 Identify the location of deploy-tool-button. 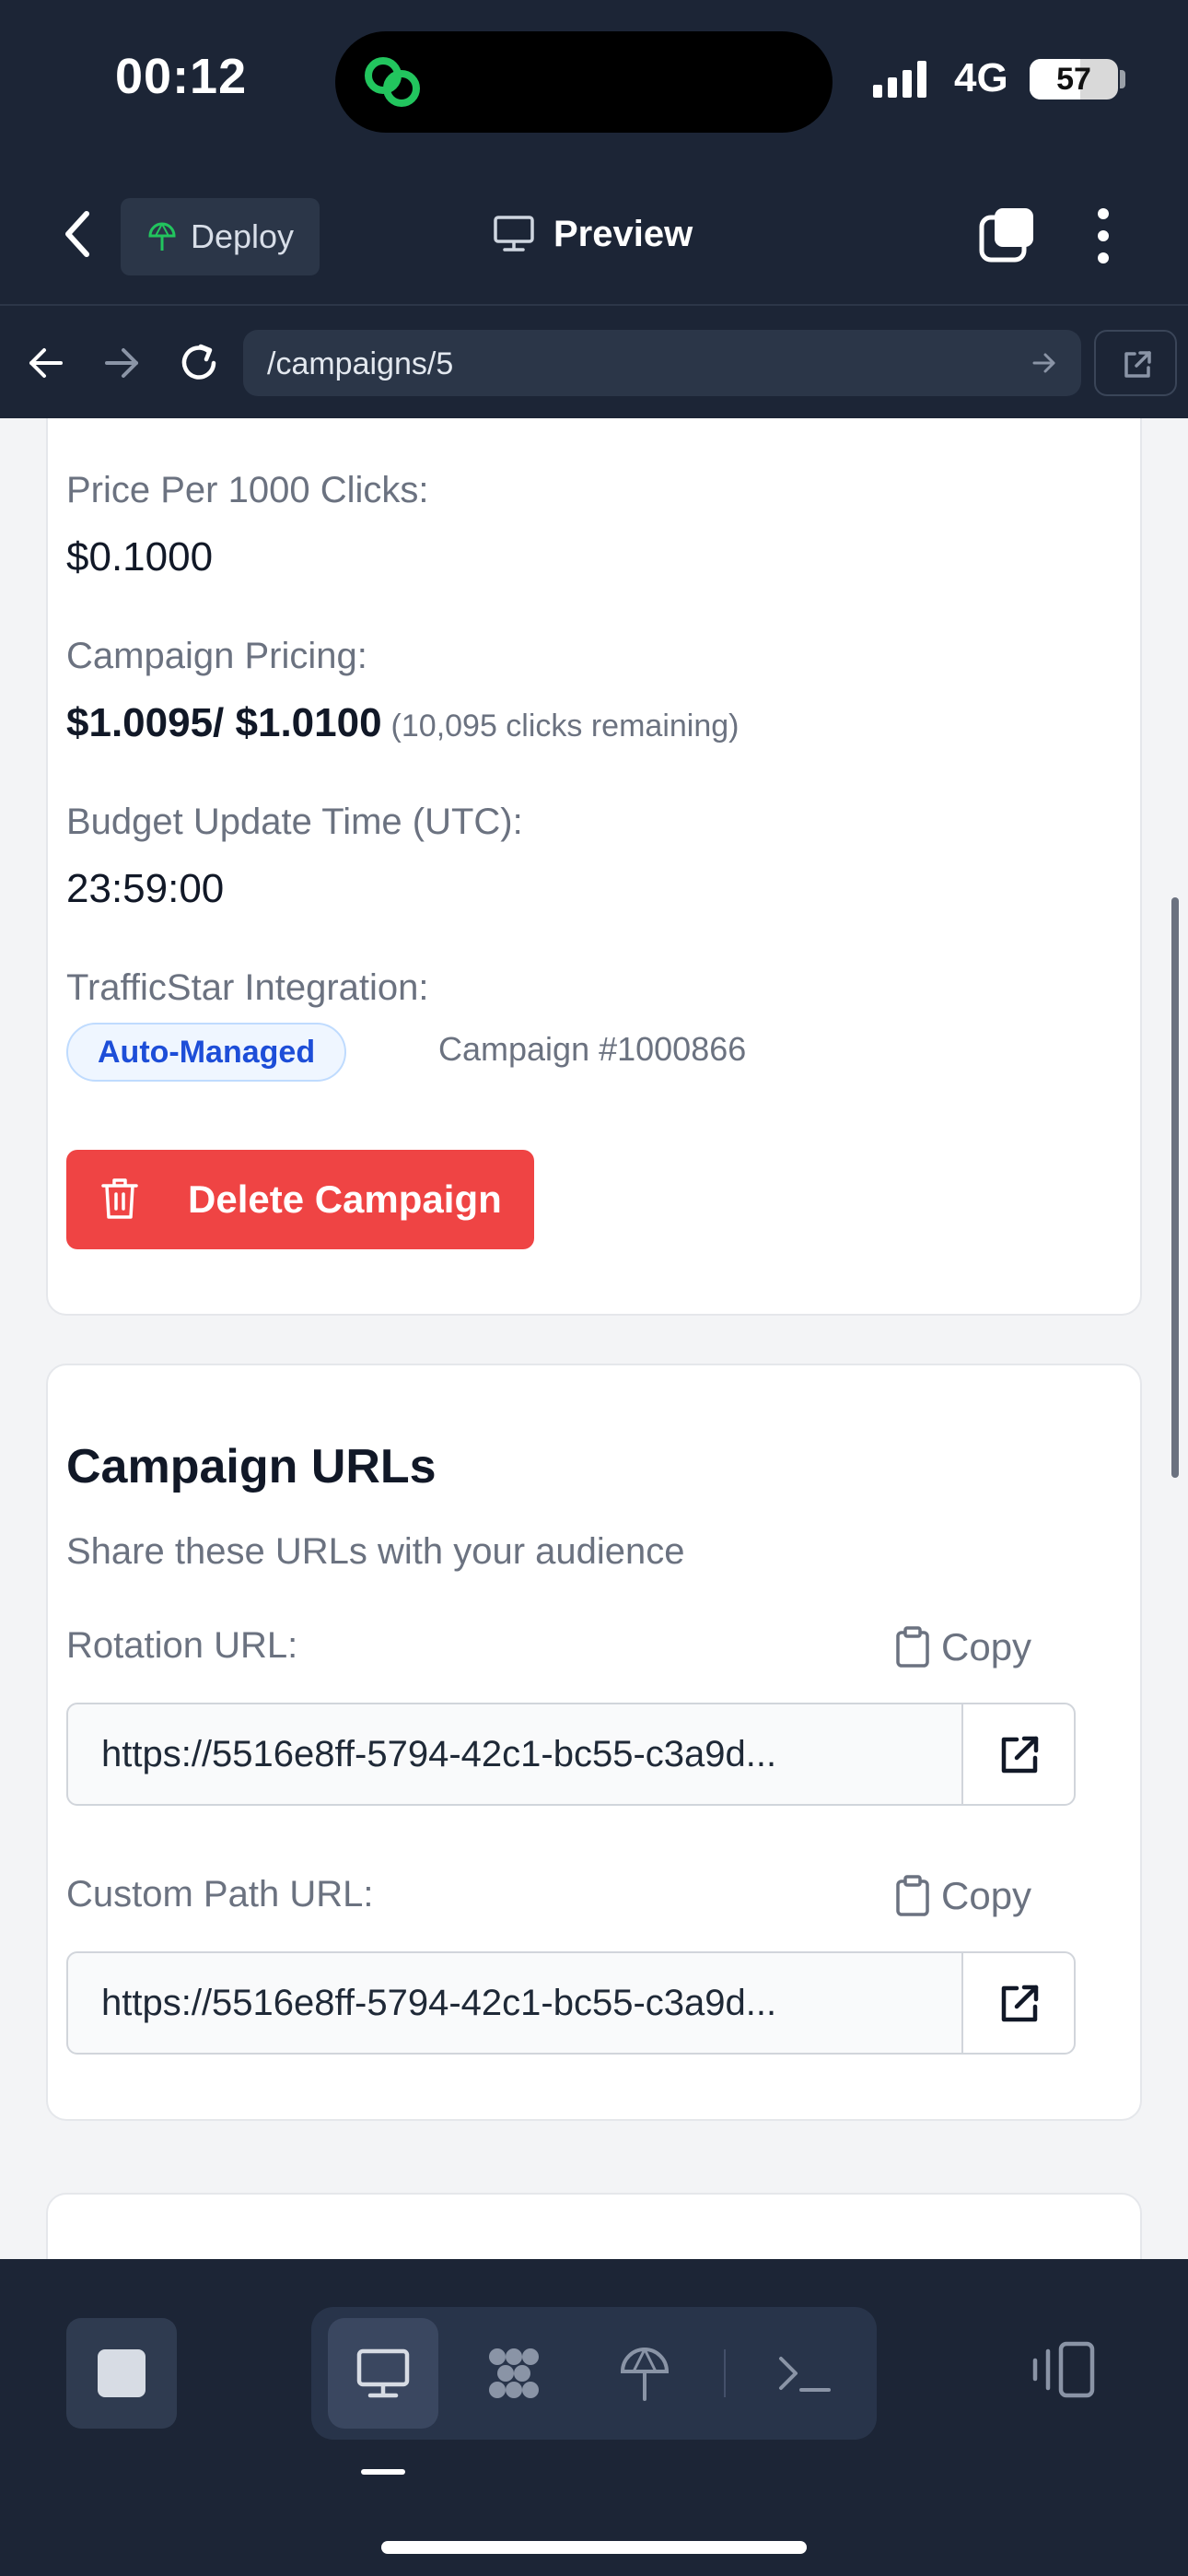
(644, 2373).